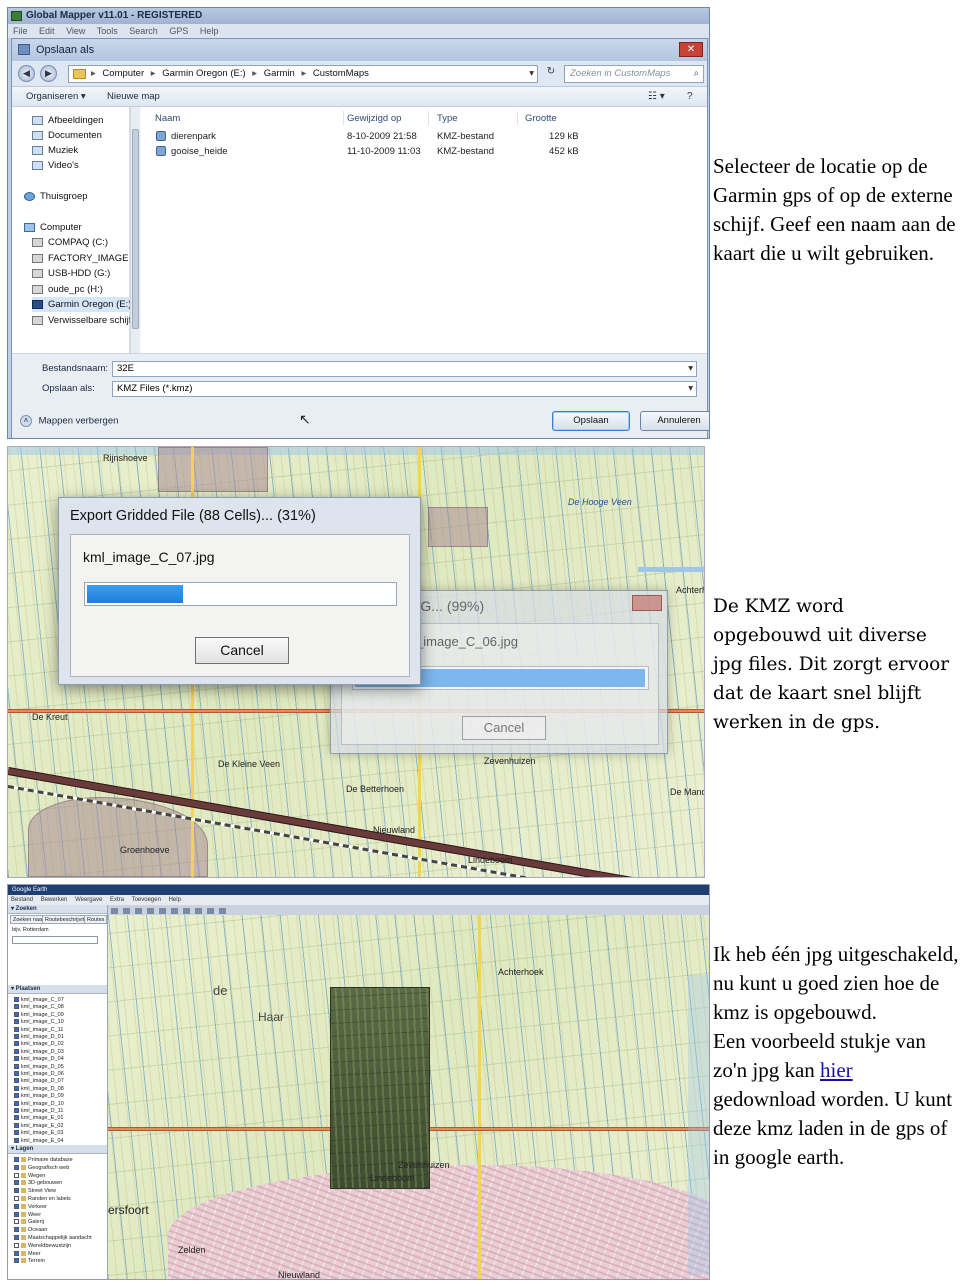 This screenshot has height=1288, width=960. What do you see at coordinates (279, 73) in the screenshot?
I see `breadcrumb-garmin: Garmin` at bounding box center [279, 73].